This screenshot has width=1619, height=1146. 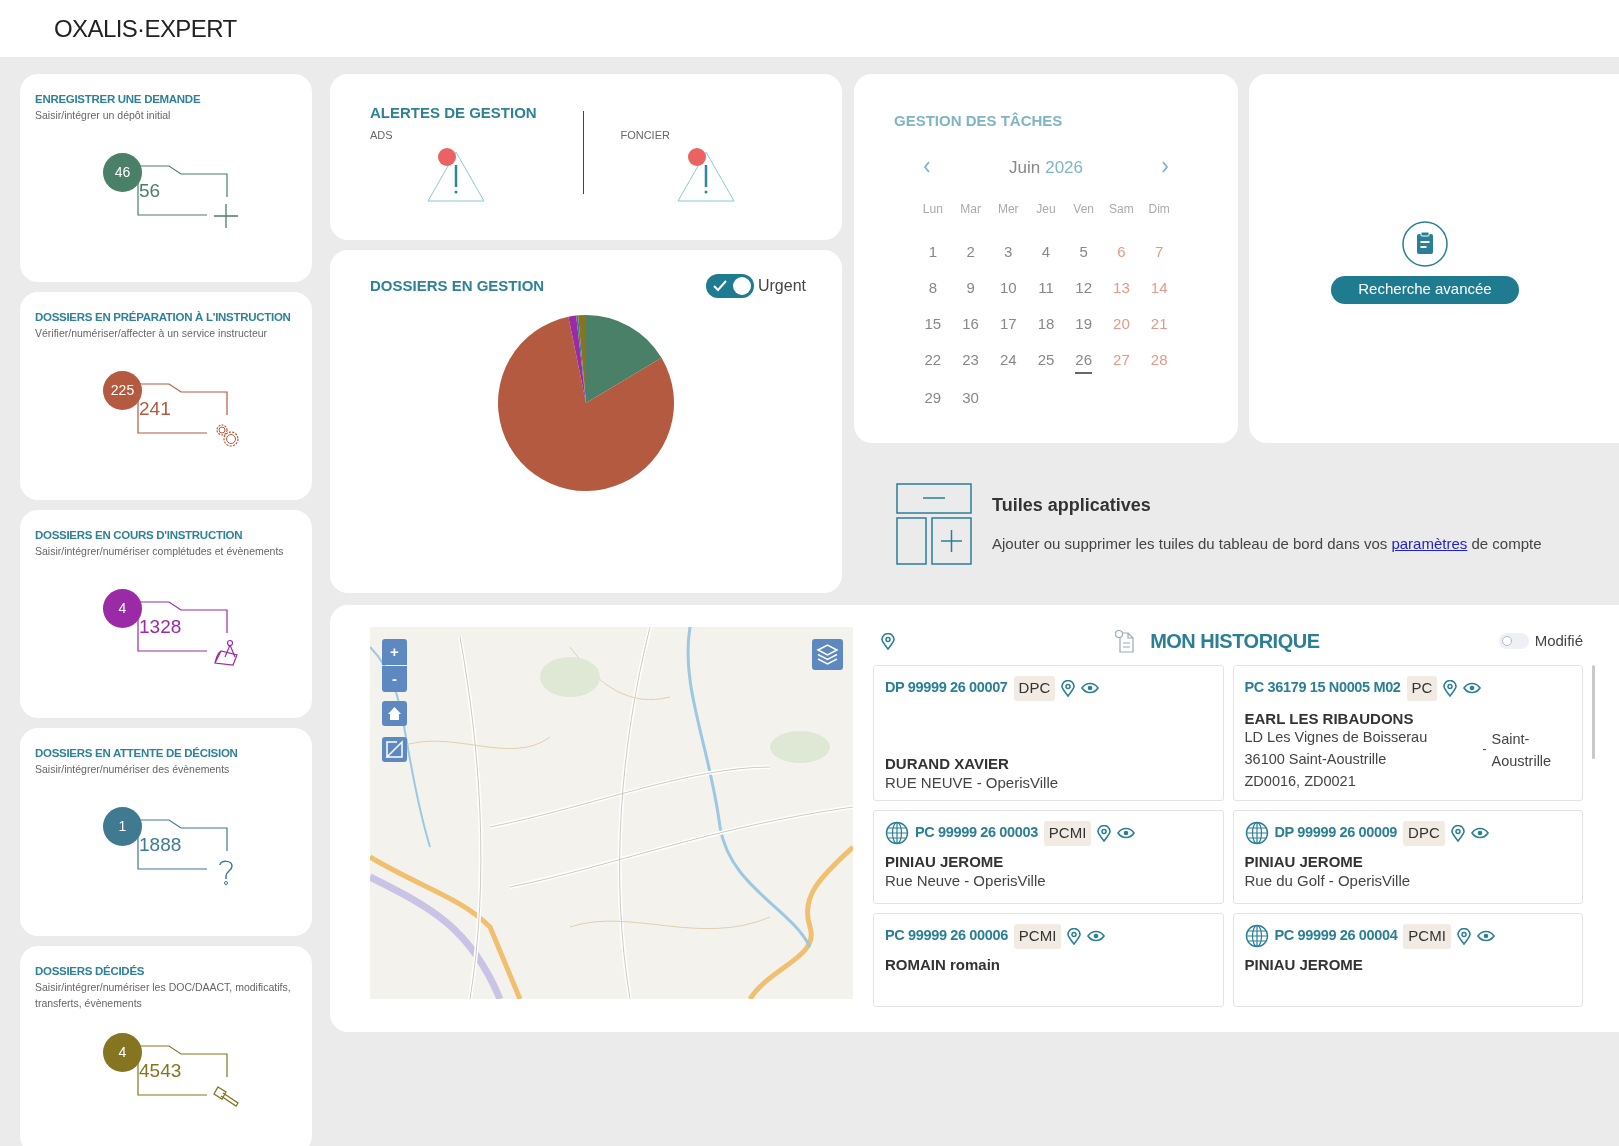 I want to click on weekday-label: Dim, so click(x=1159, y=209).